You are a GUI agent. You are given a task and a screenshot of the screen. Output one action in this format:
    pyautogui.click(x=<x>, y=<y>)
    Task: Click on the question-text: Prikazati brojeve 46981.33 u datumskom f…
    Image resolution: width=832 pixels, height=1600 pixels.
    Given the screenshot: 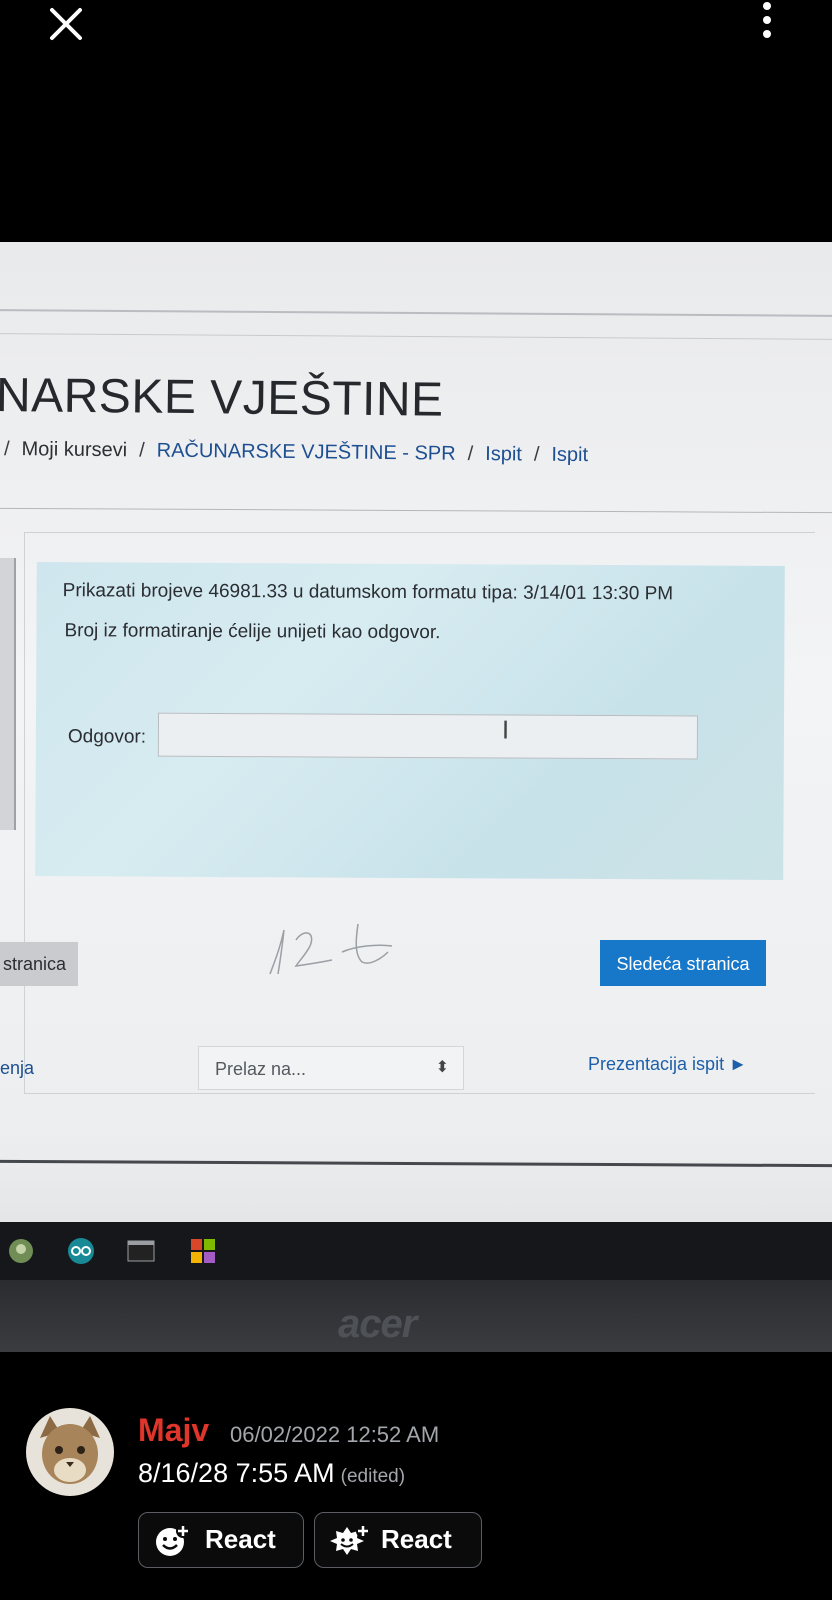 What is the action you would take?
    pyautogui.click(x=368, y=592)
    